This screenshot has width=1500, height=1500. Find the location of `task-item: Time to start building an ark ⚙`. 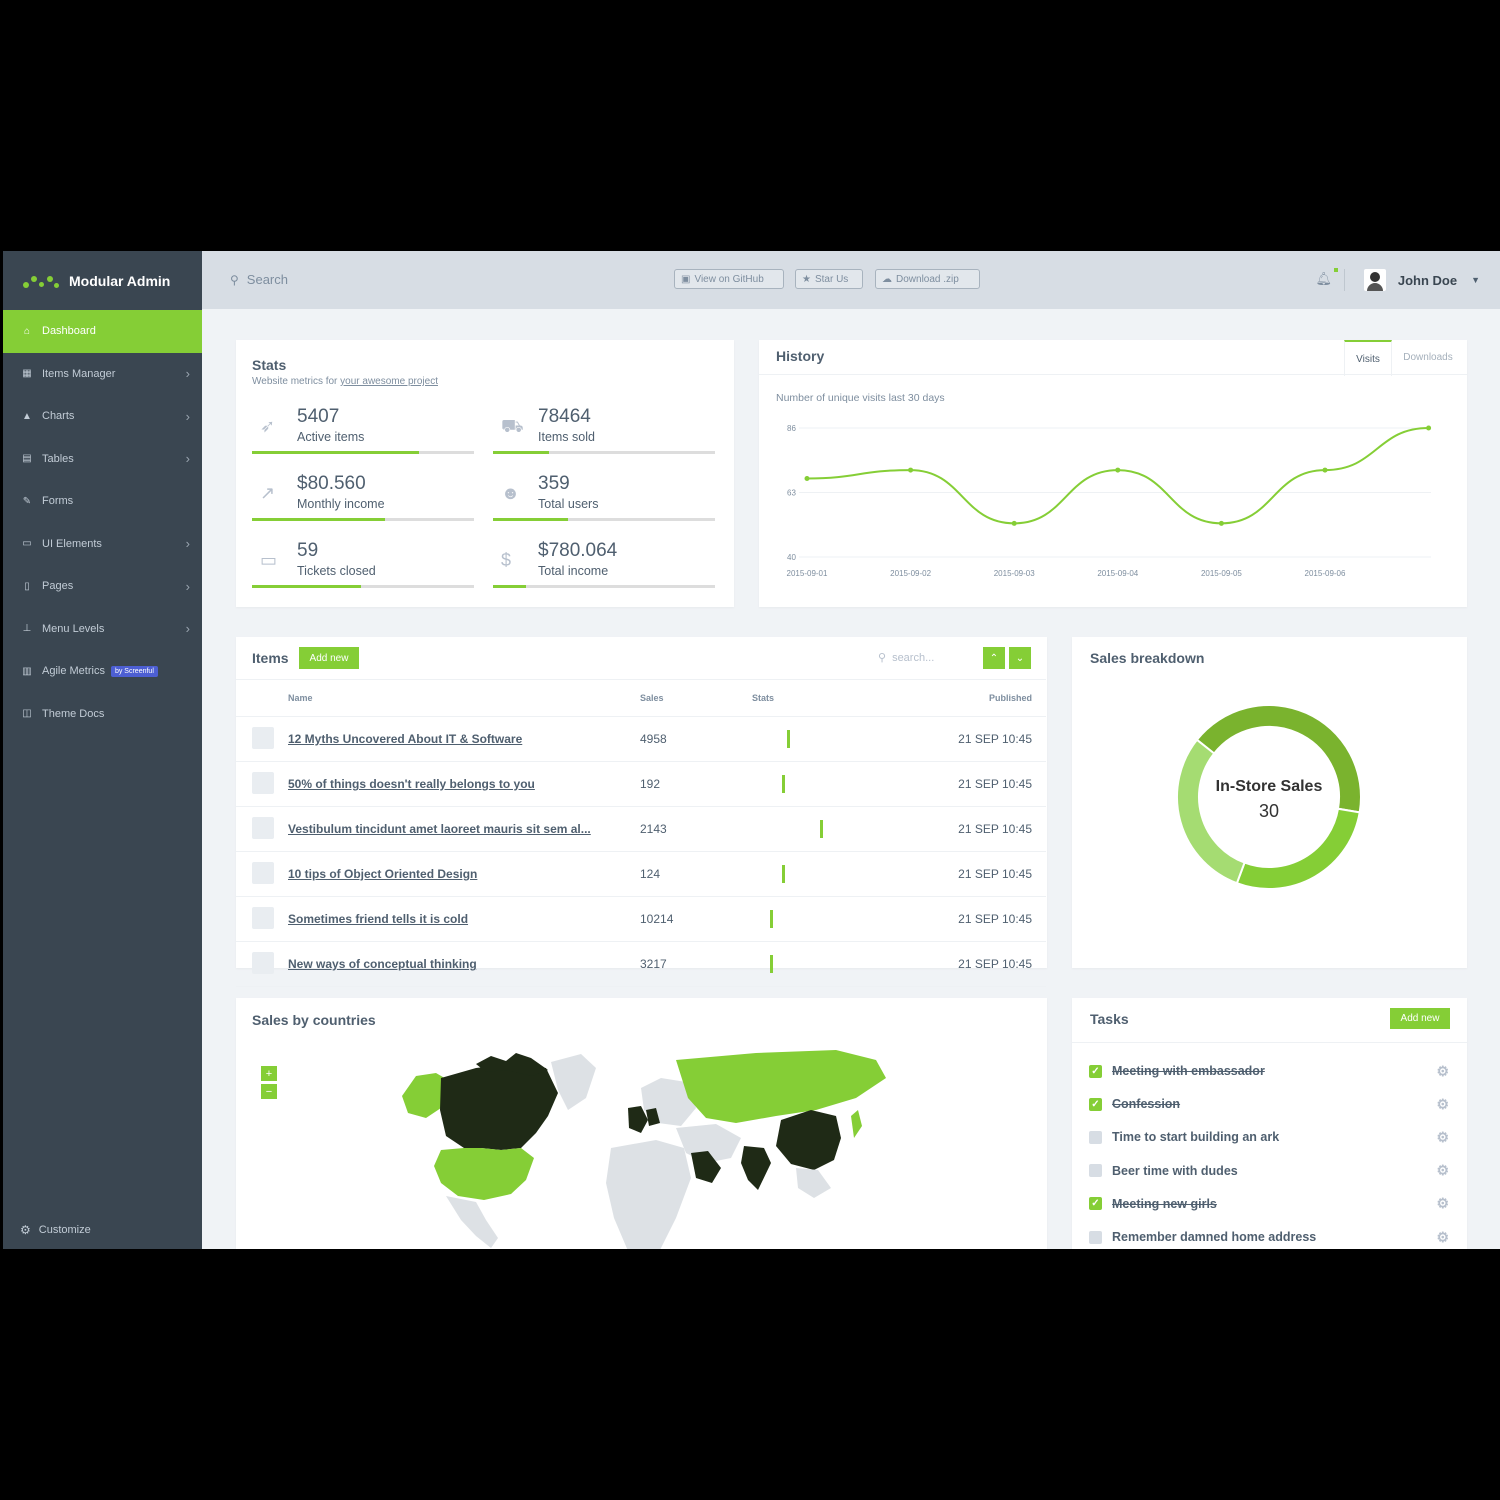

task-item: Time to start building an ark ⚙ is located at coordinates (1269, 1137).